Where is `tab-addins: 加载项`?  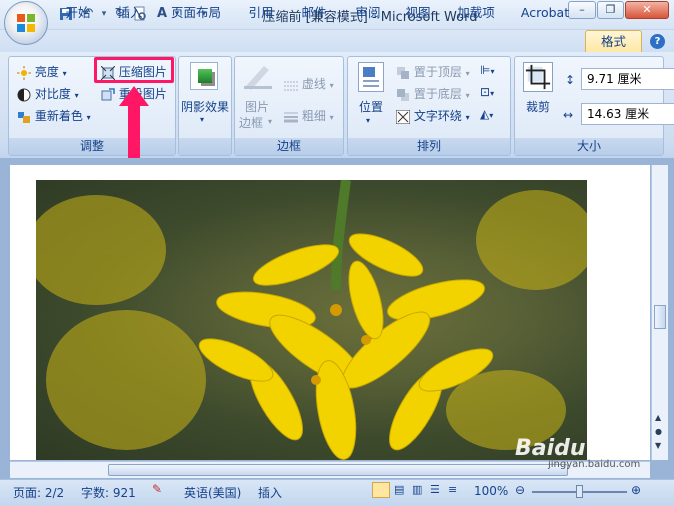 tab-addins: 加载项 is located at coordinates (476, 12).